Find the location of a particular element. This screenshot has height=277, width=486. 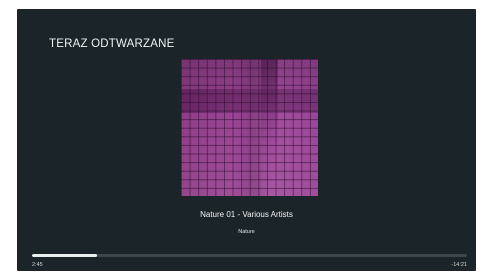

playback-progress-bar is located at coordinates (249, 255).